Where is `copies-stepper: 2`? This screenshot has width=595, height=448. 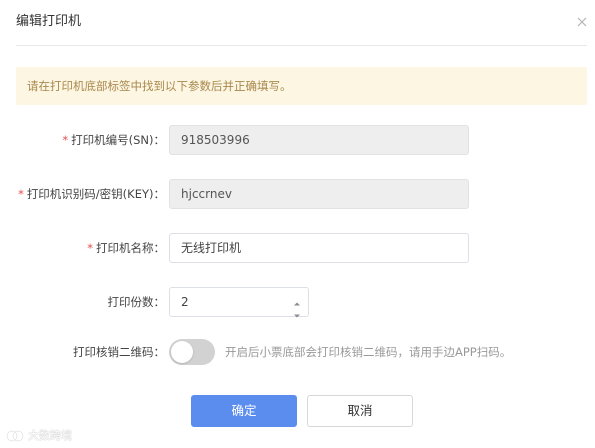 copies-stepper: 2 is located at coordinates (239, 302).